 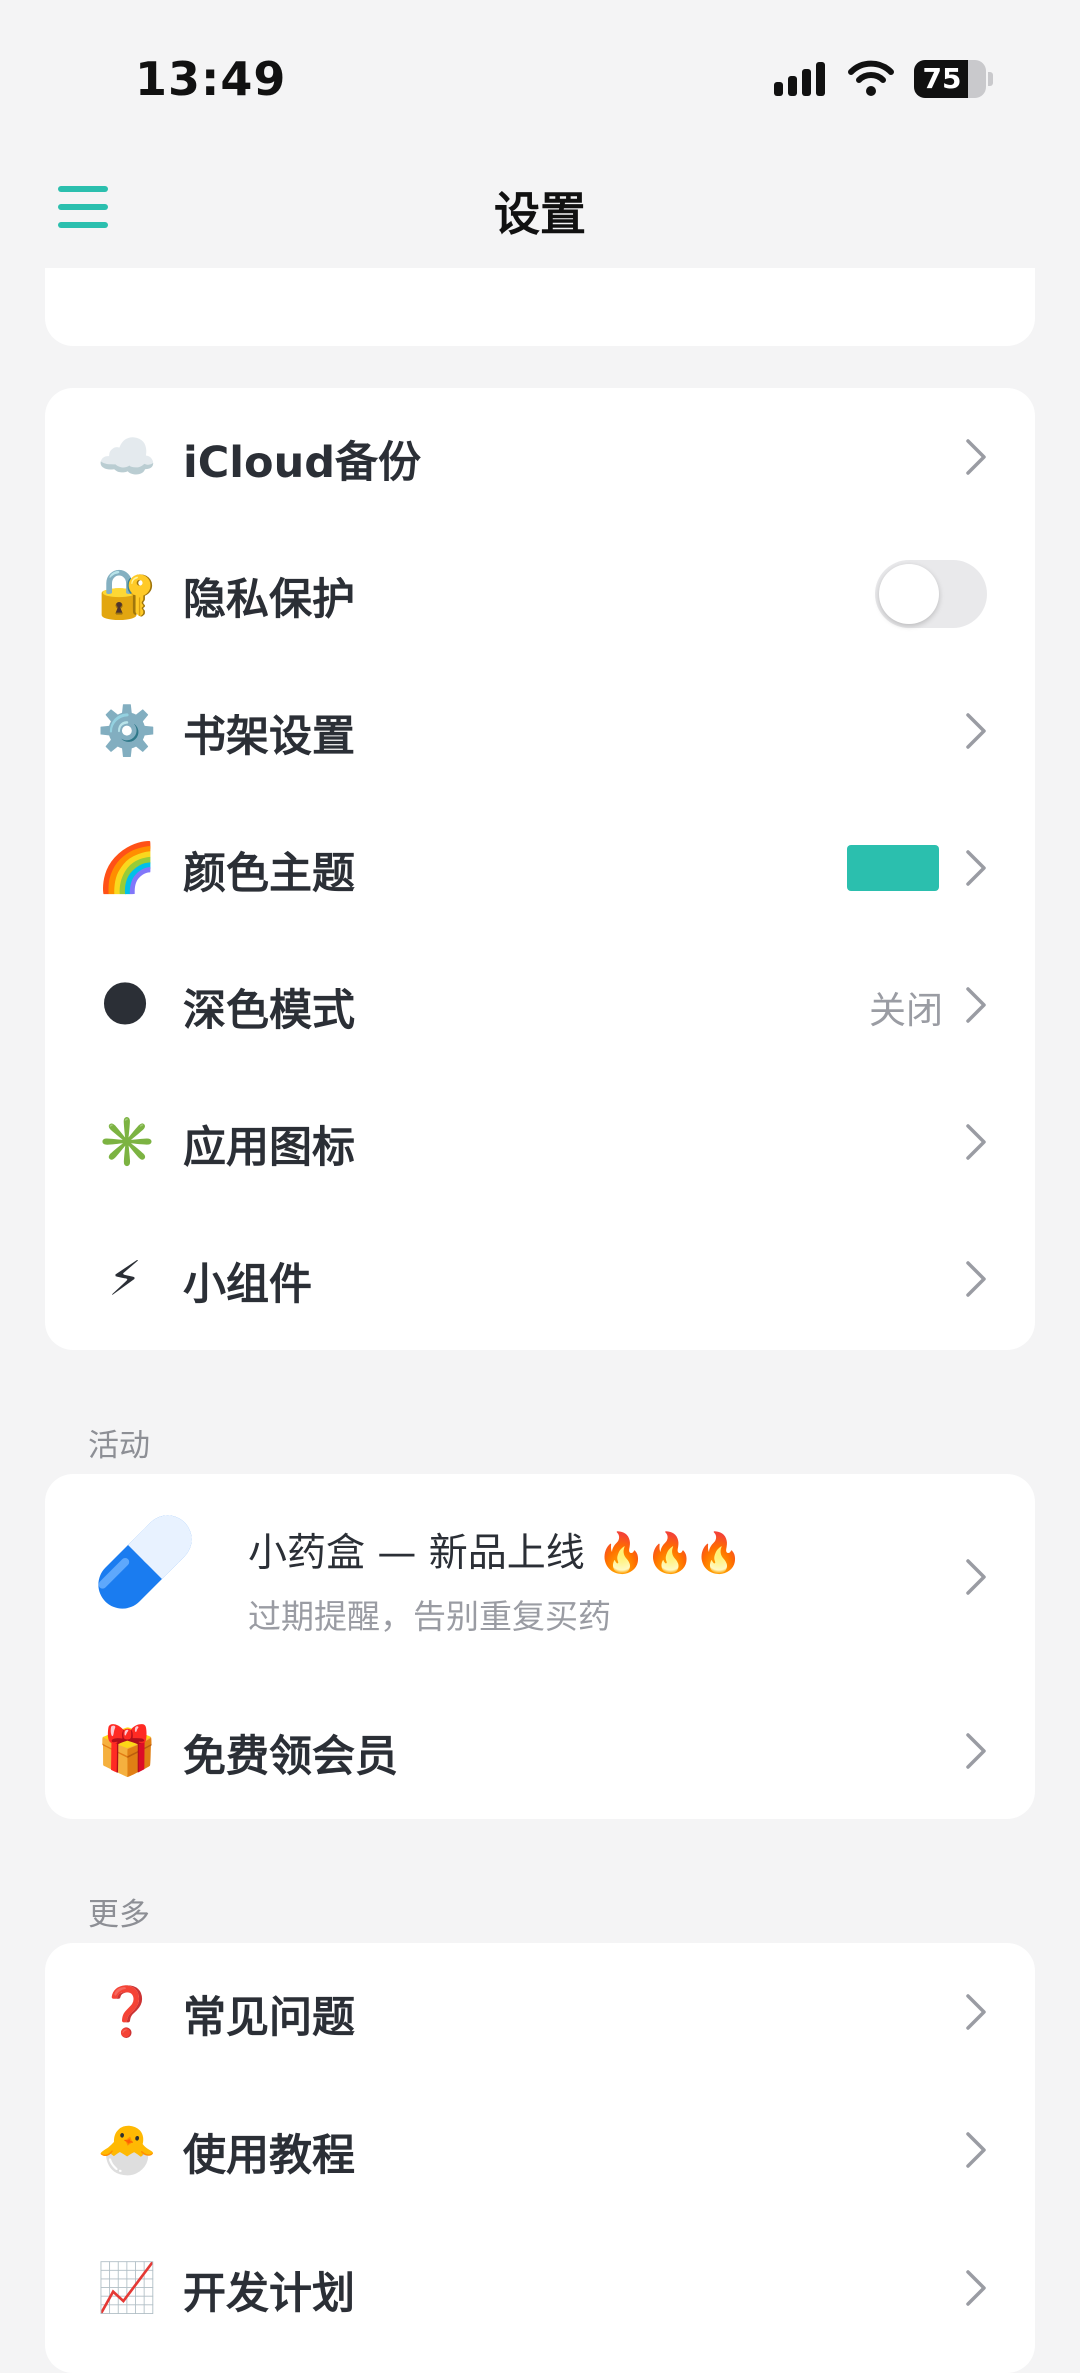 I want to click on chart-increasing-icon: 📈, so click(x=127, y=2288).